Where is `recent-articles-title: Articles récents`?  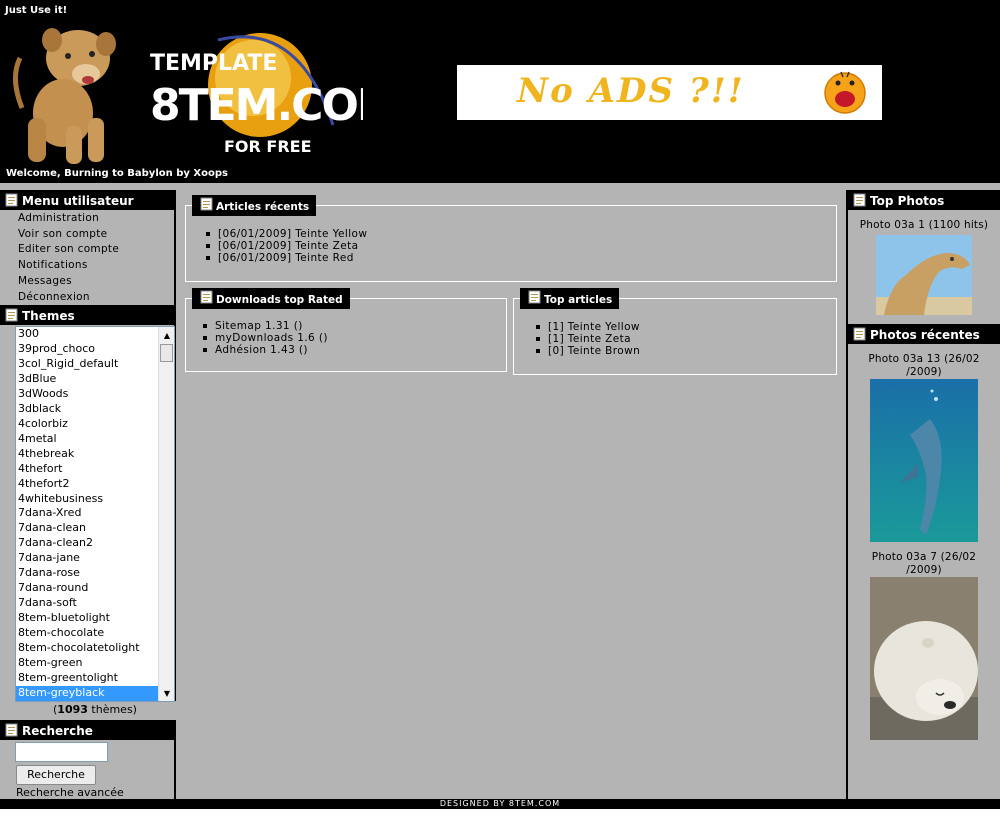
recent-articles-title: Articles récents is located at coordinates (254, 205).